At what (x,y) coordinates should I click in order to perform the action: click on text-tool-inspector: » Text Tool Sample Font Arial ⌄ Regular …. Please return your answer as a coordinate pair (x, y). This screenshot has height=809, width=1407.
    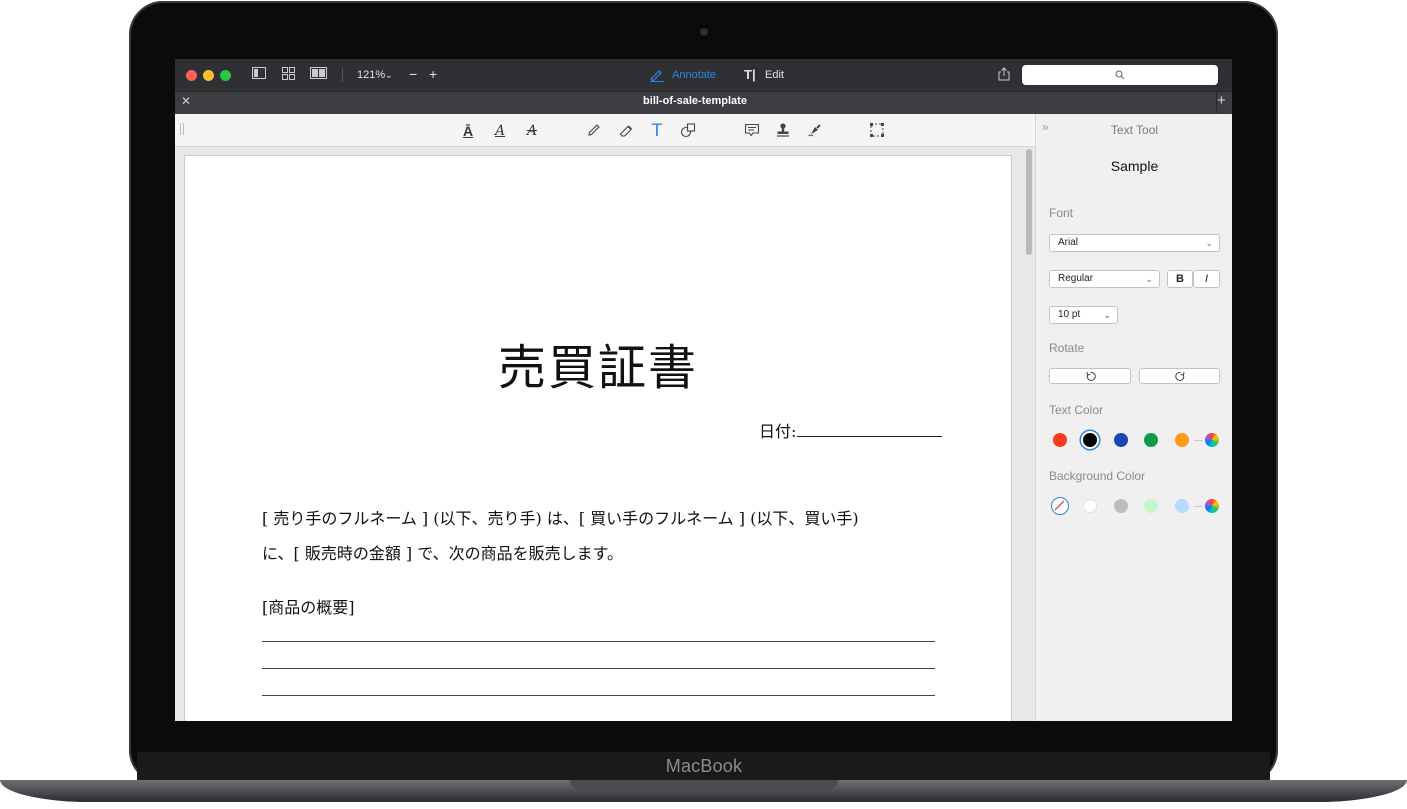
    Looking at the image, I should click on (1133, 417).